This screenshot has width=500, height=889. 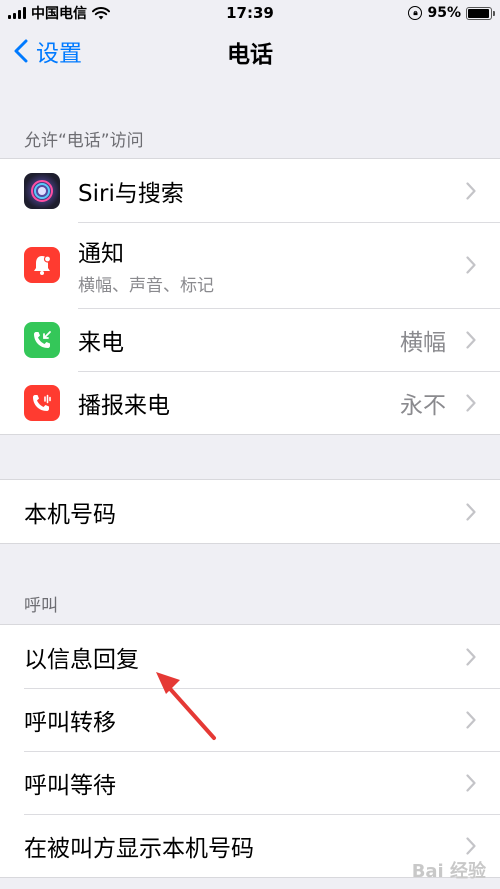 I want to click on row-incoming-calls: 来电 横幅, so click(x=250, y=339).